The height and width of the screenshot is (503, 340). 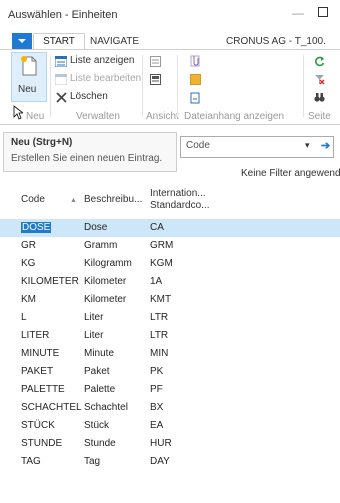 What do you see at coordinates (160, 461) in the screenshot?
I see `cell-international-code: DAY` at bounding box center [160, 461].